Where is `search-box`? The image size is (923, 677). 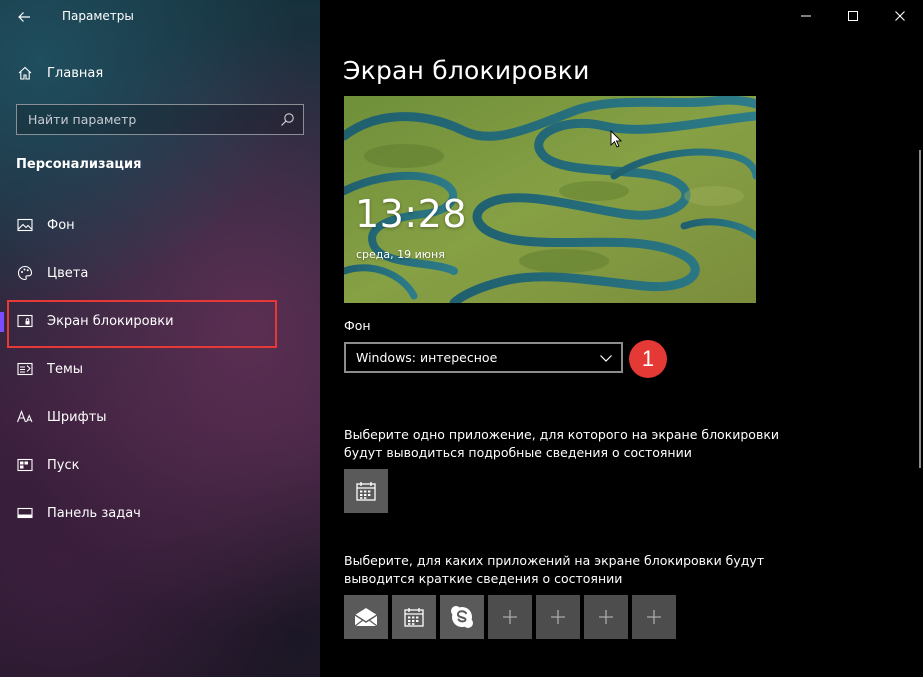
search-box is located at coordinates (160, 119).